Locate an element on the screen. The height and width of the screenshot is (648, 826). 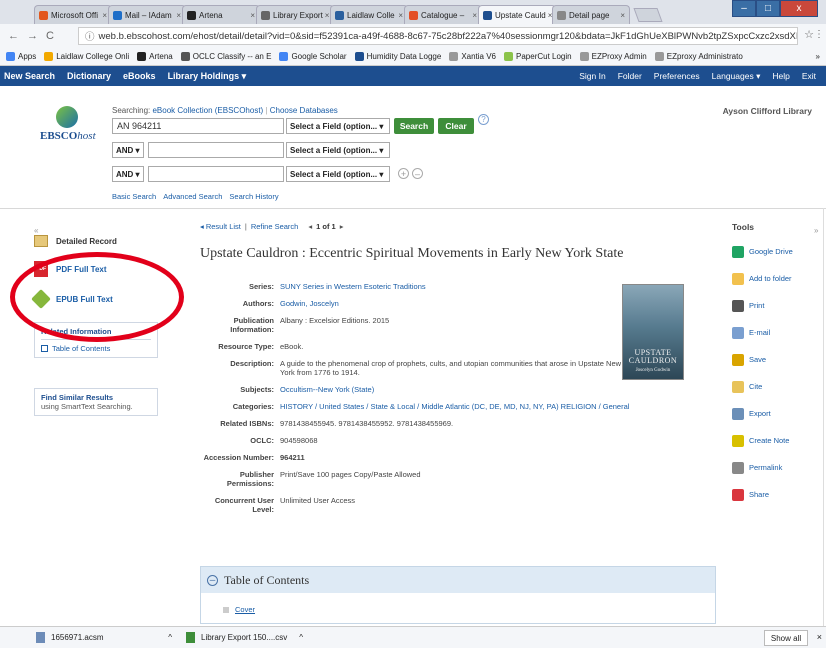
reload-icon: C is located at coordinates (50, 36).